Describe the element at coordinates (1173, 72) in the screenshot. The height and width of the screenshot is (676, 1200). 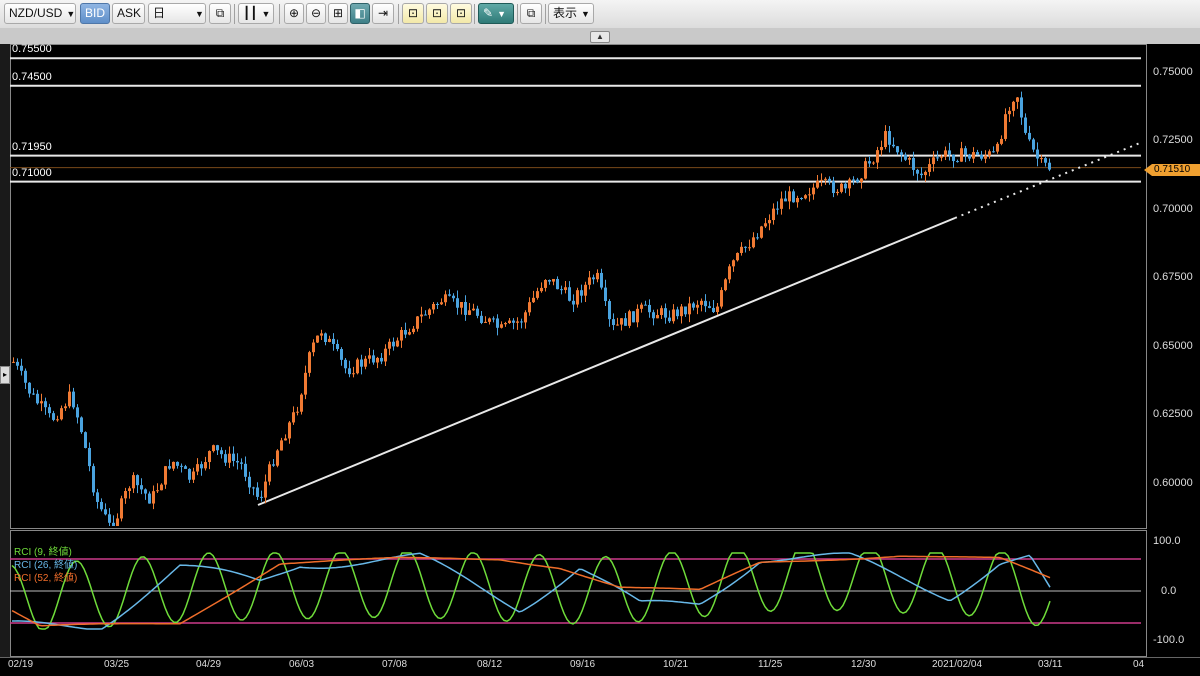
I see `price-tick: 0.75000` at that location.